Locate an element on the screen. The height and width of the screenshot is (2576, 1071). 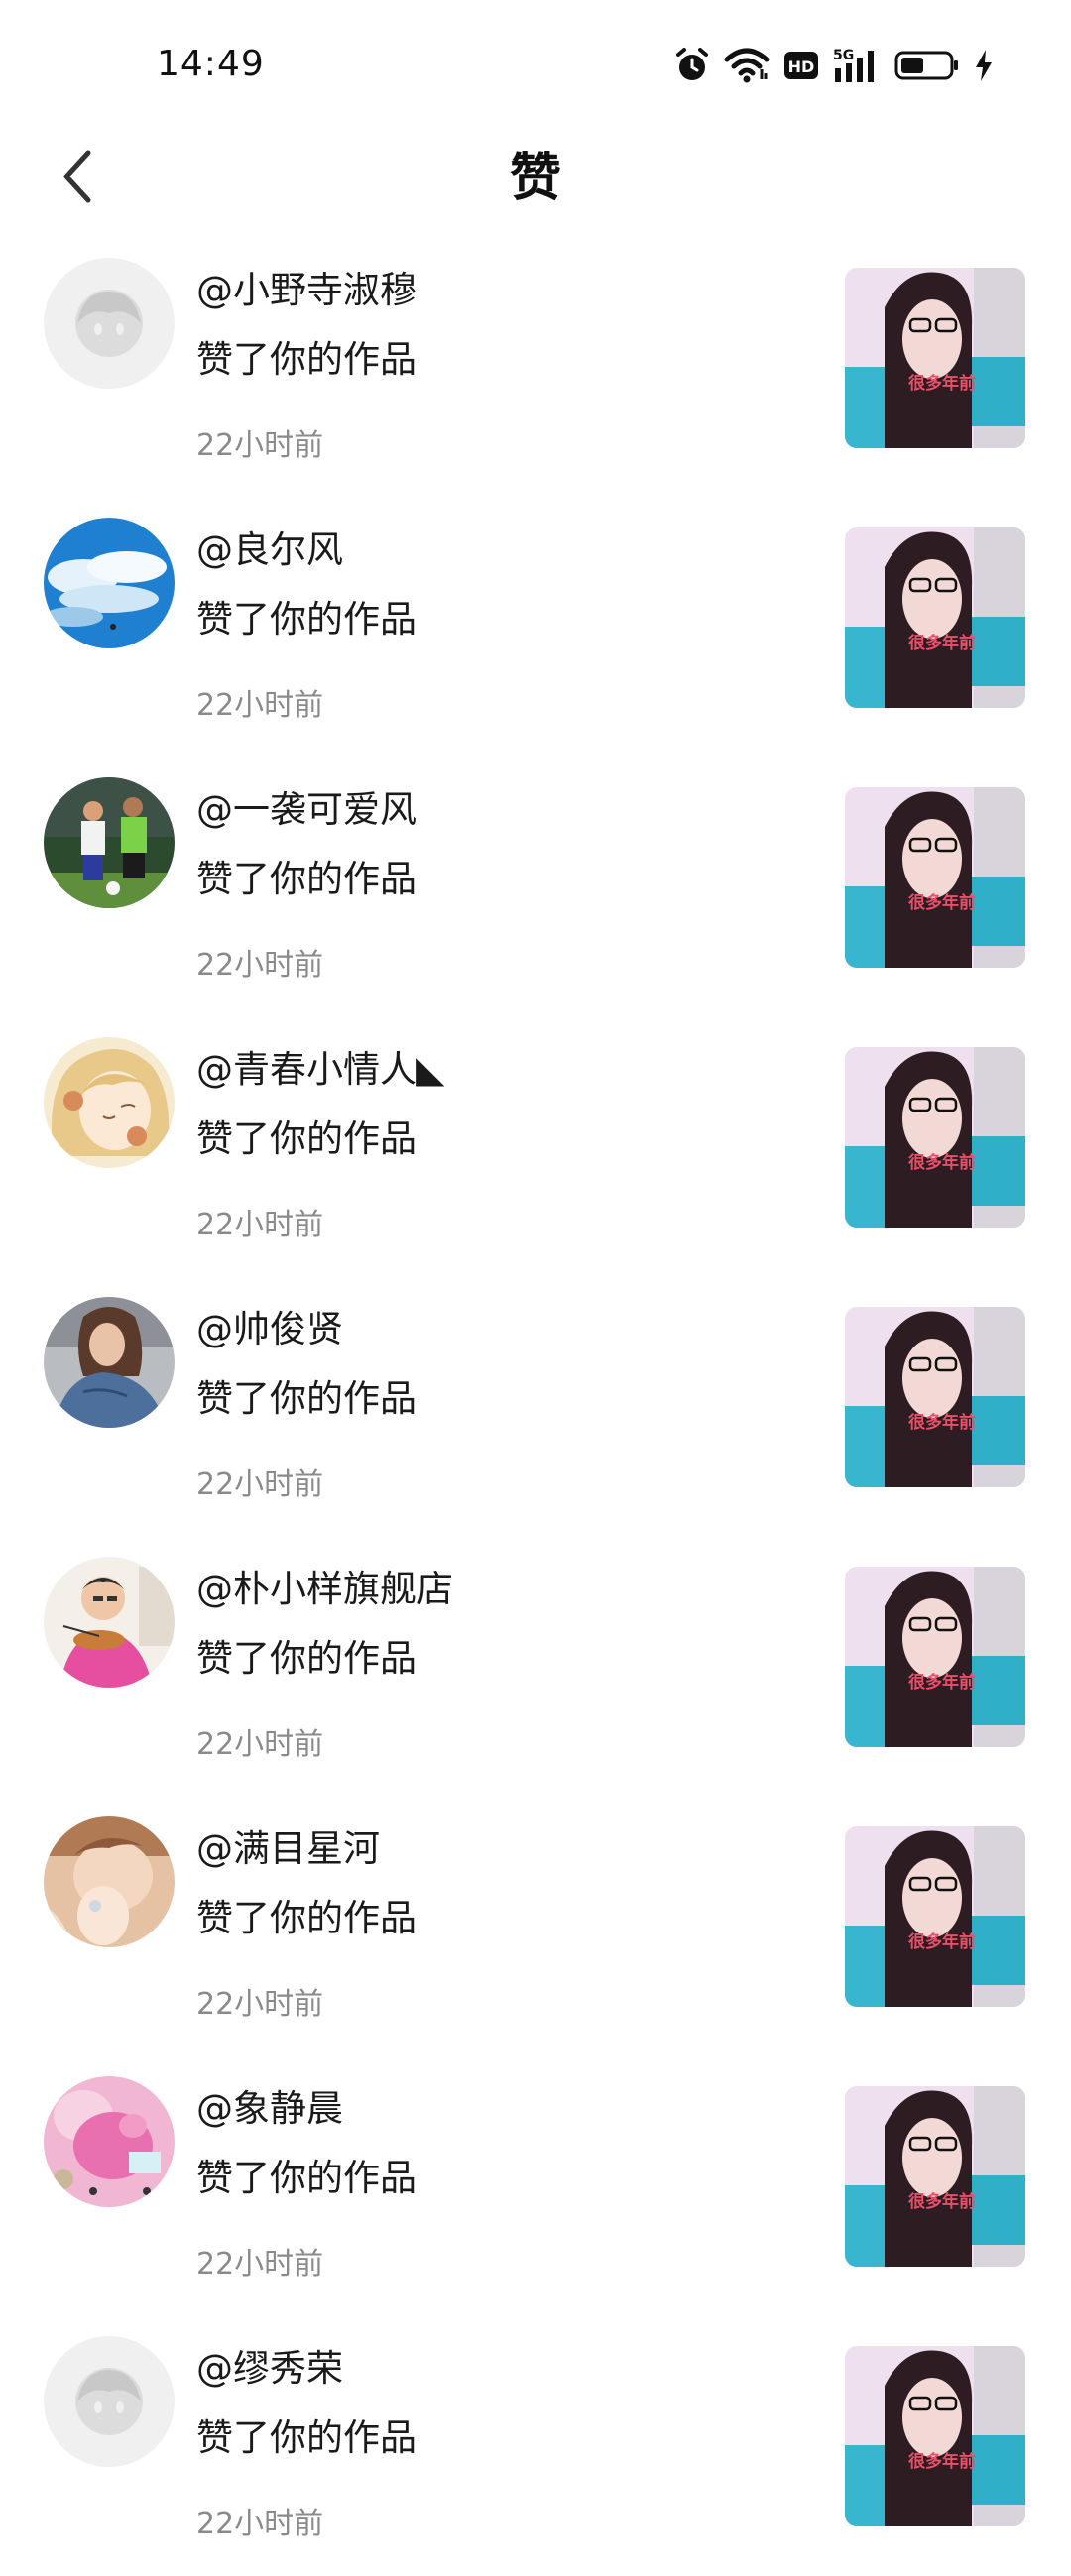
status-bar: 14:49 HD 5G is located at coordinates (535, 64).